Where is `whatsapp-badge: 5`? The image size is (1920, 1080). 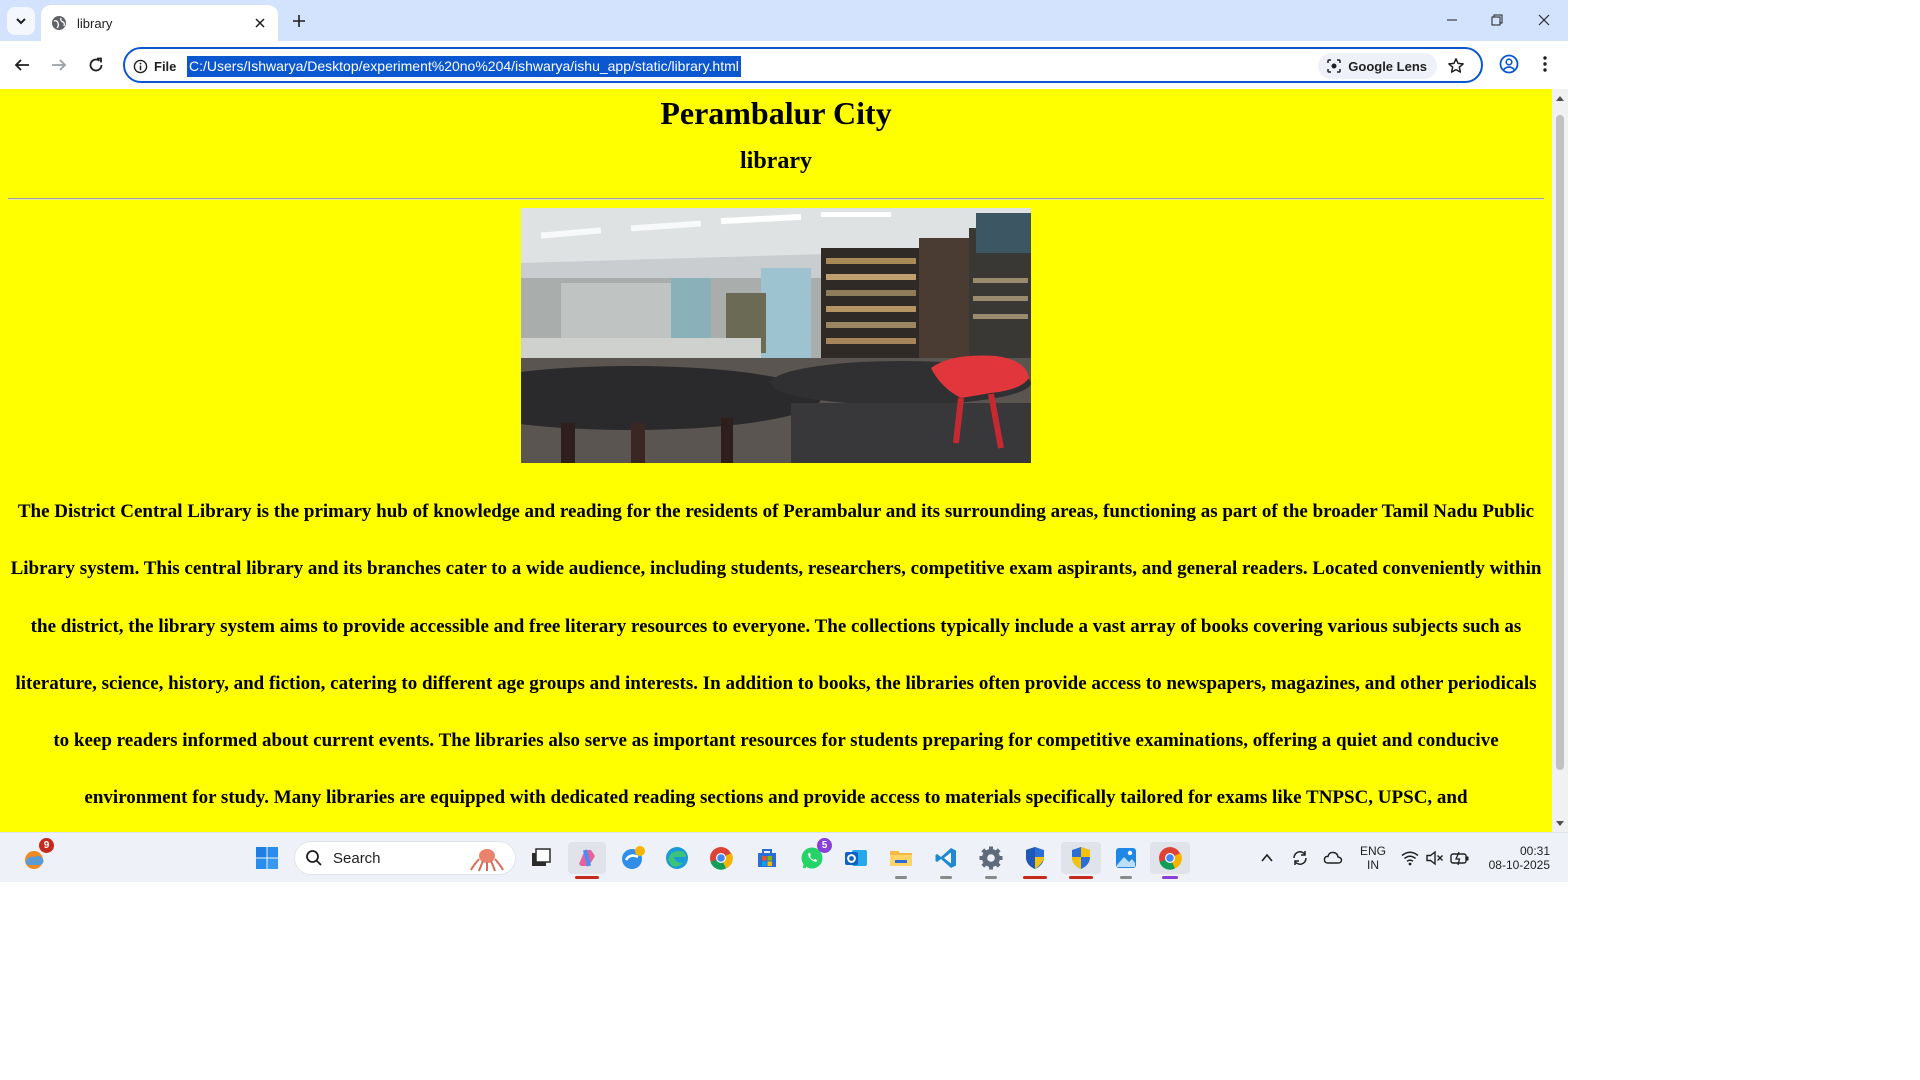 whatsapp-badge: 5 is located at coordinates (824, 845).